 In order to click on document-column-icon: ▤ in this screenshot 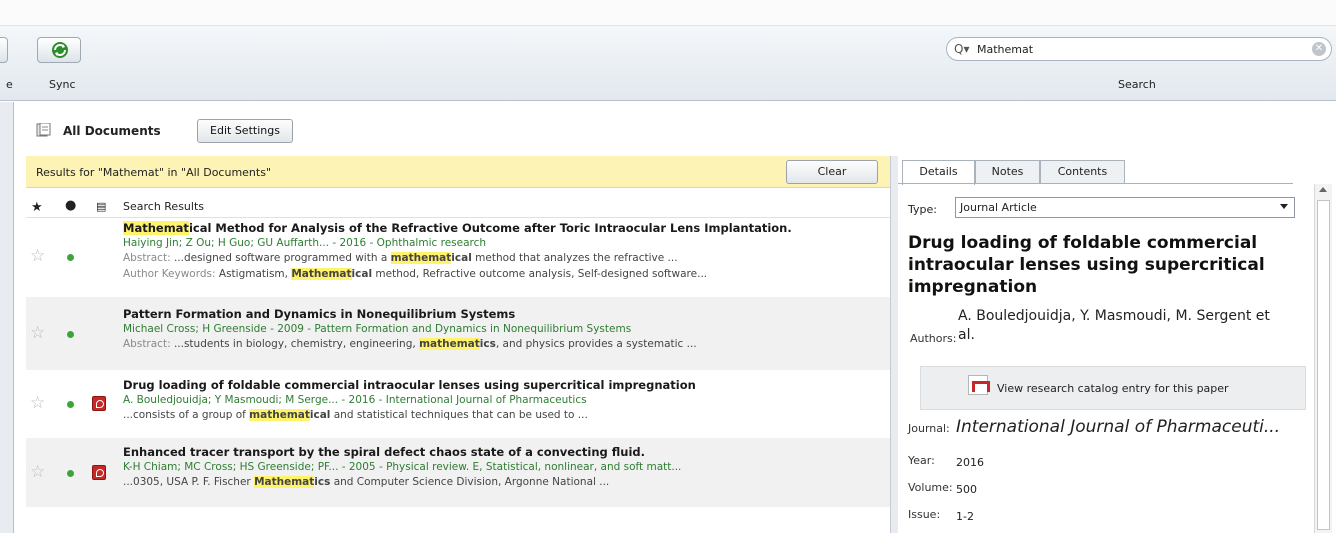, I will do `click(101, 206)`.